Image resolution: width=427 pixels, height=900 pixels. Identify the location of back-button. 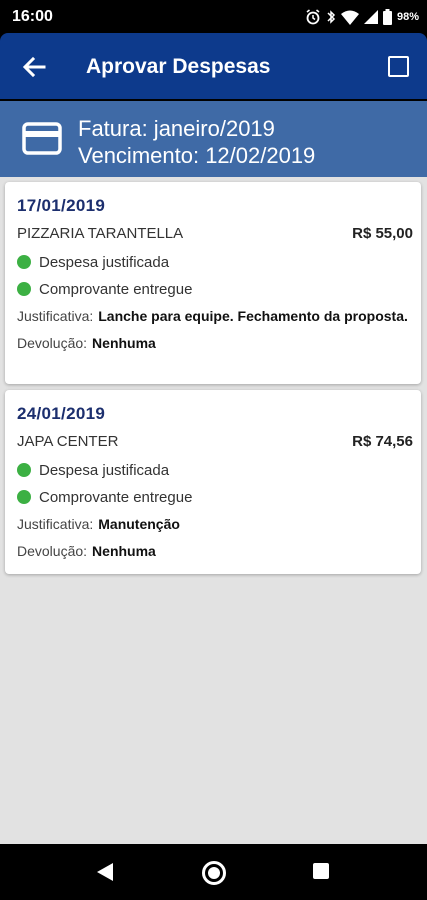
(34, 67).